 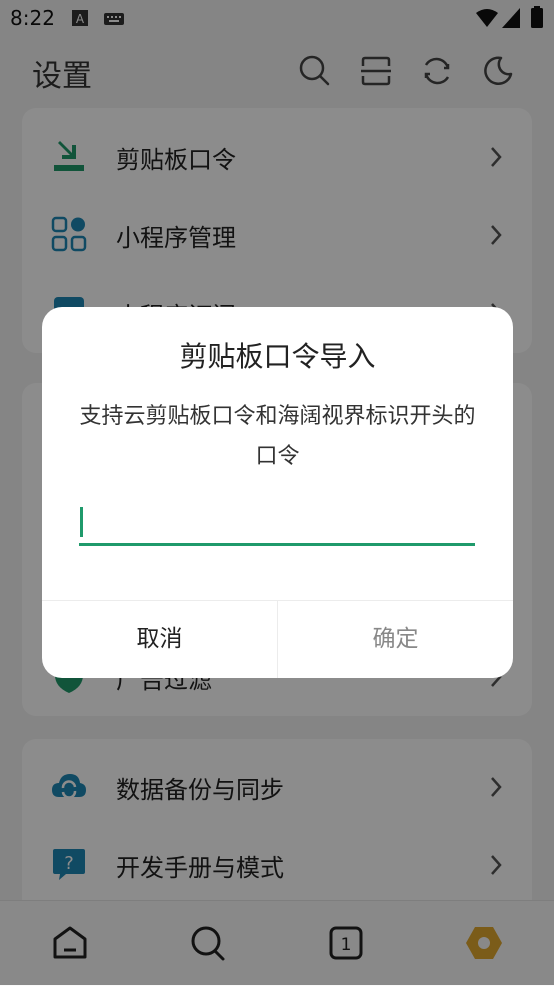 I want to click on confirm-button: 确定, so click(x=395, y=639).